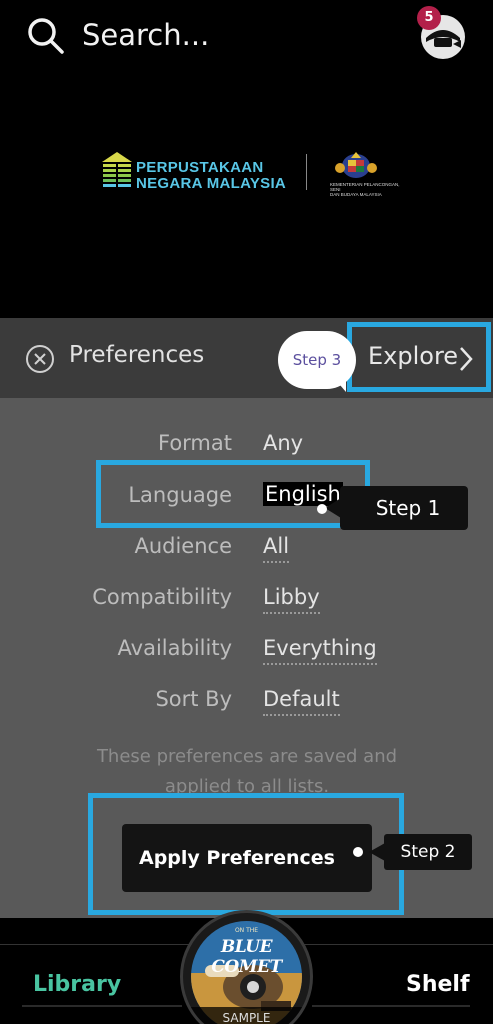 The width and height of the screenshot is (493, 1024). Describe the element at coordinates (356, 165) in the screenshot. I see `coat-of-arms-icon` at that location.